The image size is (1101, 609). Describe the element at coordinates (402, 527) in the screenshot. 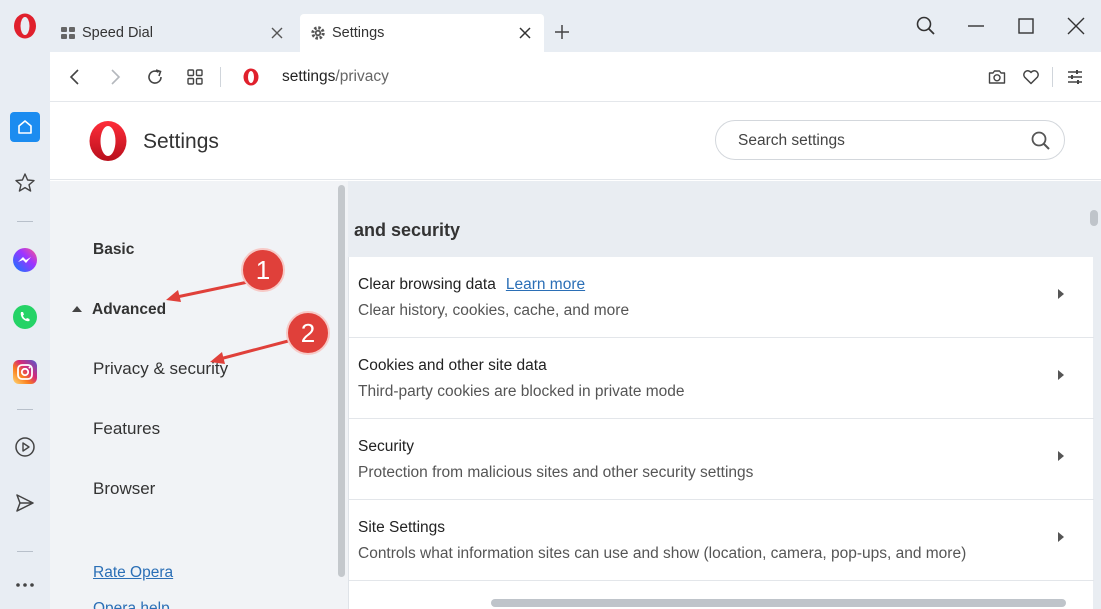

I see `row-title: Site Settings` at that location.